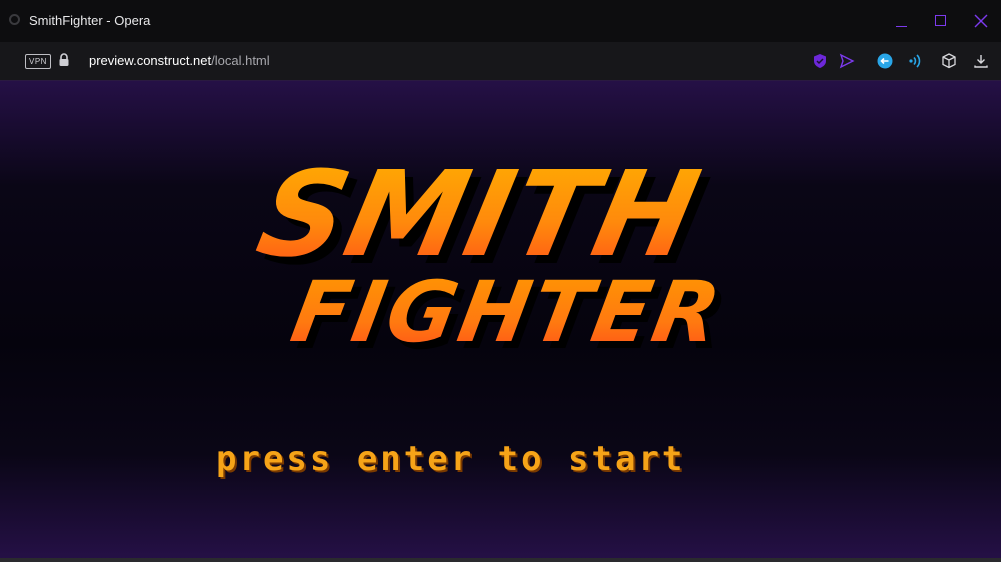  I want to click on press-enter-prompt: press enter to start, so click(501, 459).